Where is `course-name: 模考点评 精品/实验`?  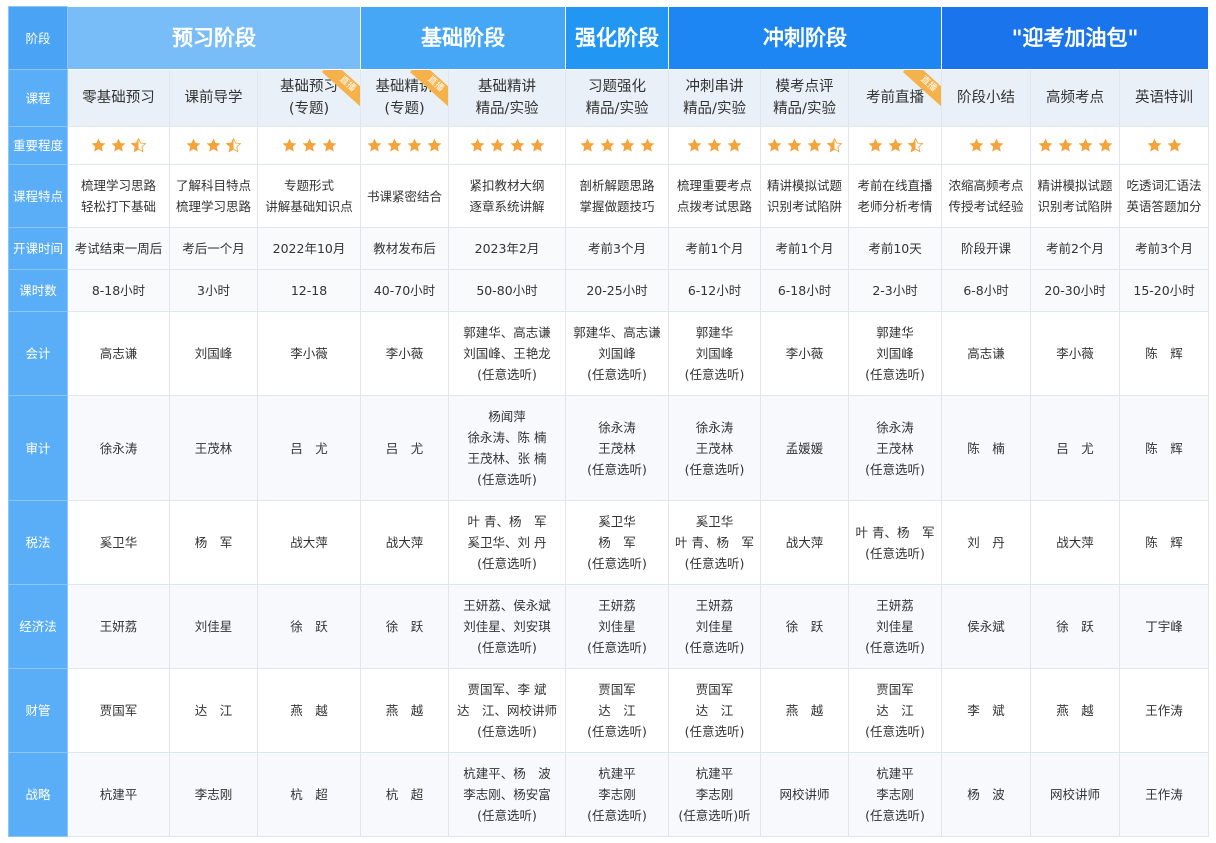
course-name: 模考点评 精品/实验 is located at coordinates (804, 98).